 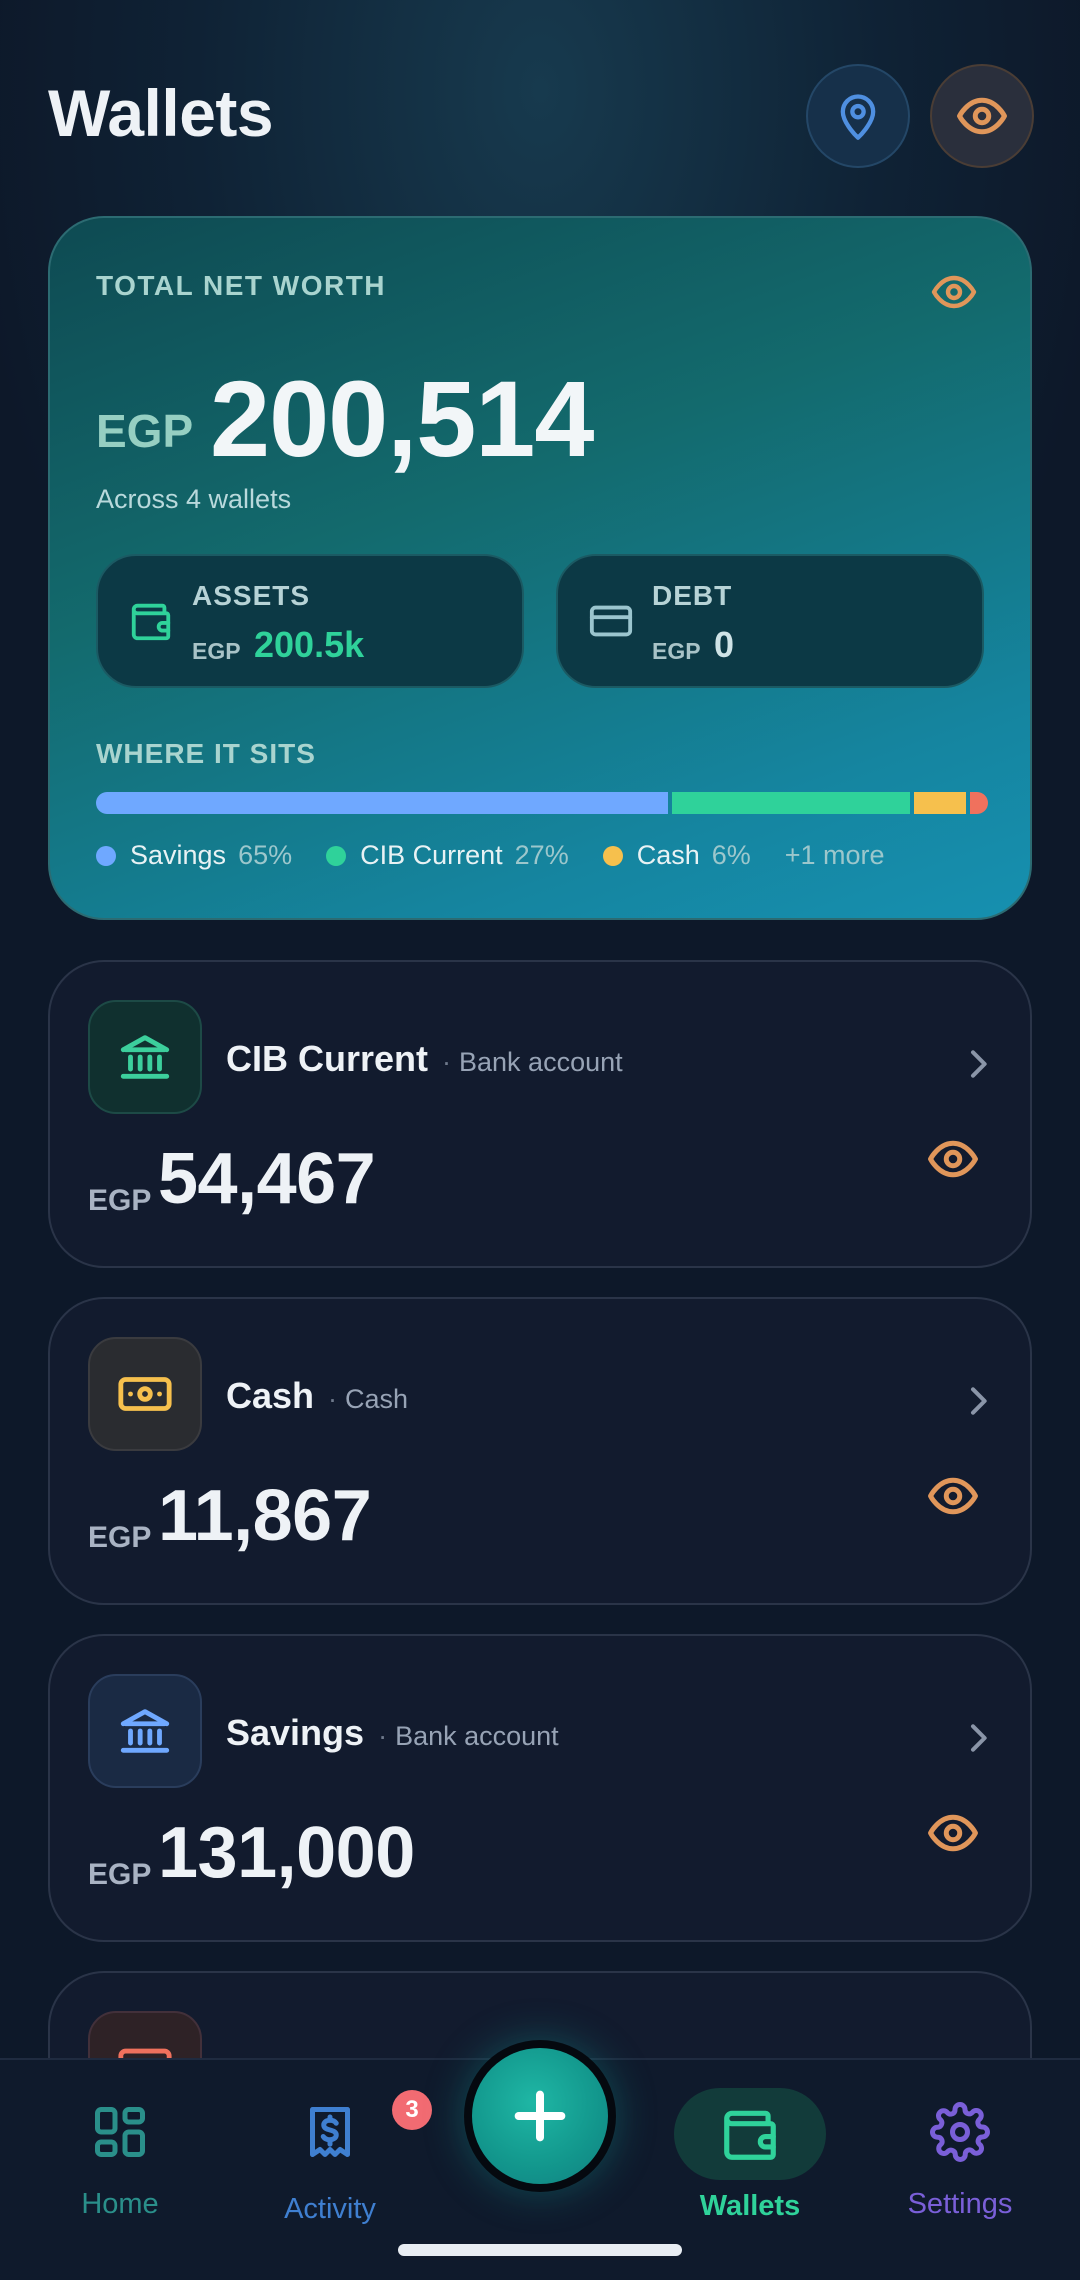 What do you see at coordinates (310, 621) in the screenshot?
I see `assets-summary: ASSETS EGP 200.5k` at bounding box center [310, 621].